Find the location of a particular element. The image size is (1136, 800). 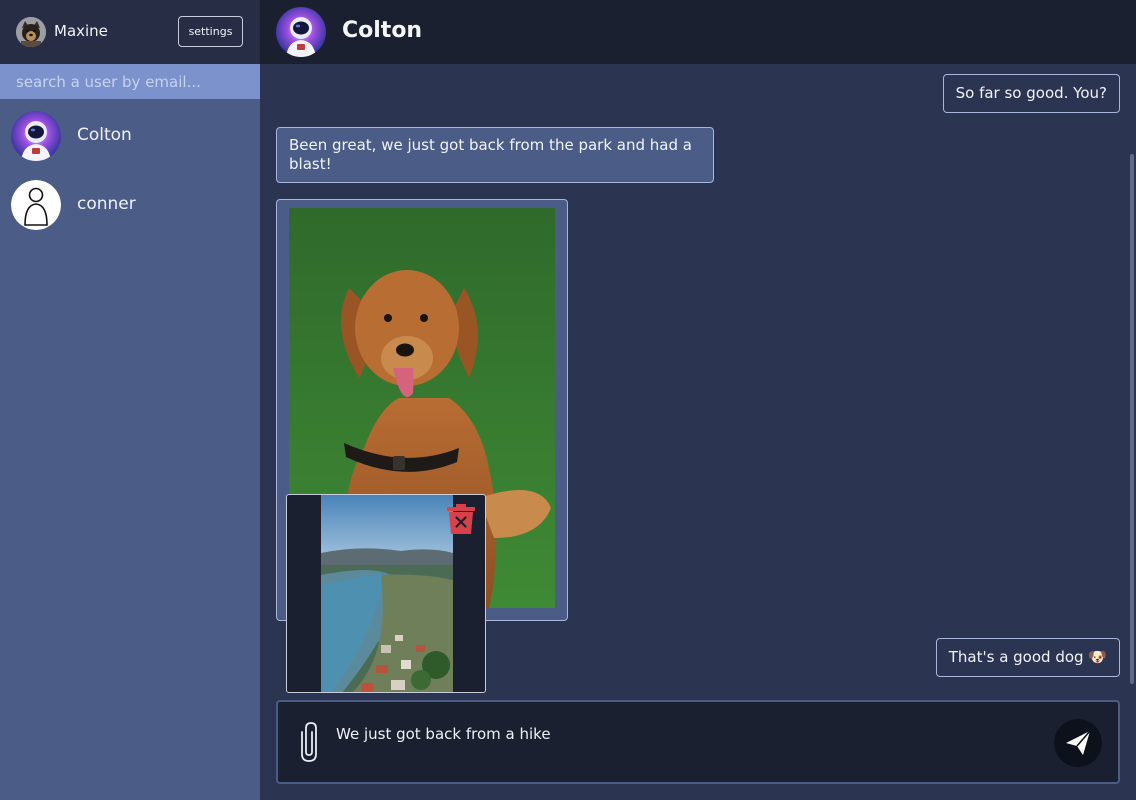

contact-name: conner is located at coordinates (106, 204).